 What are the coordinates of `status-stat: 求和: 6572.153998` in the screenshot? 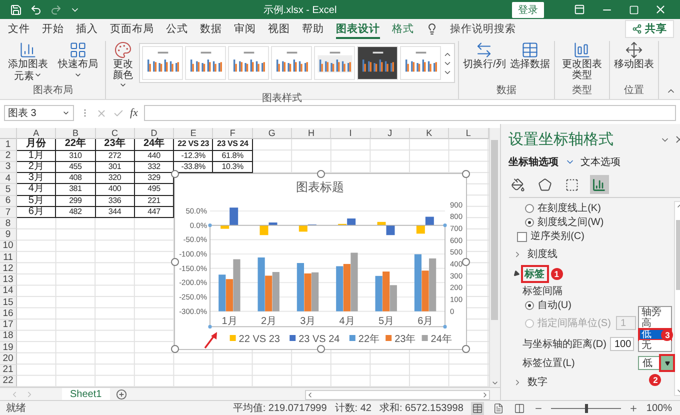 It's located at (421, 408).